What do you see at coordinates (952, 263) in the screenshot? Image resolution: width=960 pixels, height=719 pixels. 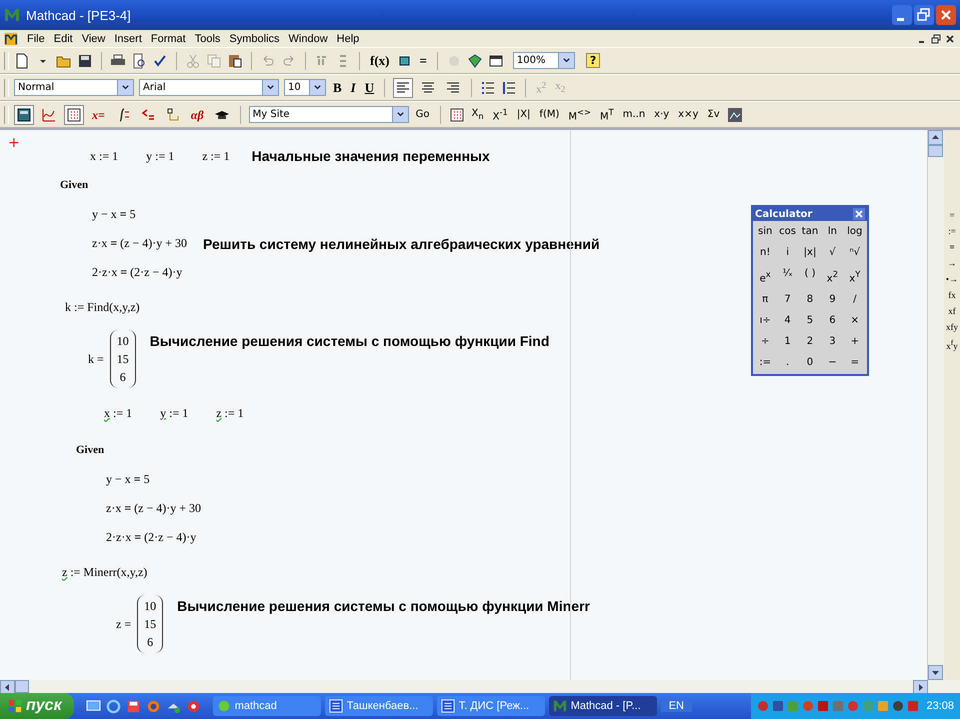 I see `evaluation-button: →` at bounding box center [952, 263].